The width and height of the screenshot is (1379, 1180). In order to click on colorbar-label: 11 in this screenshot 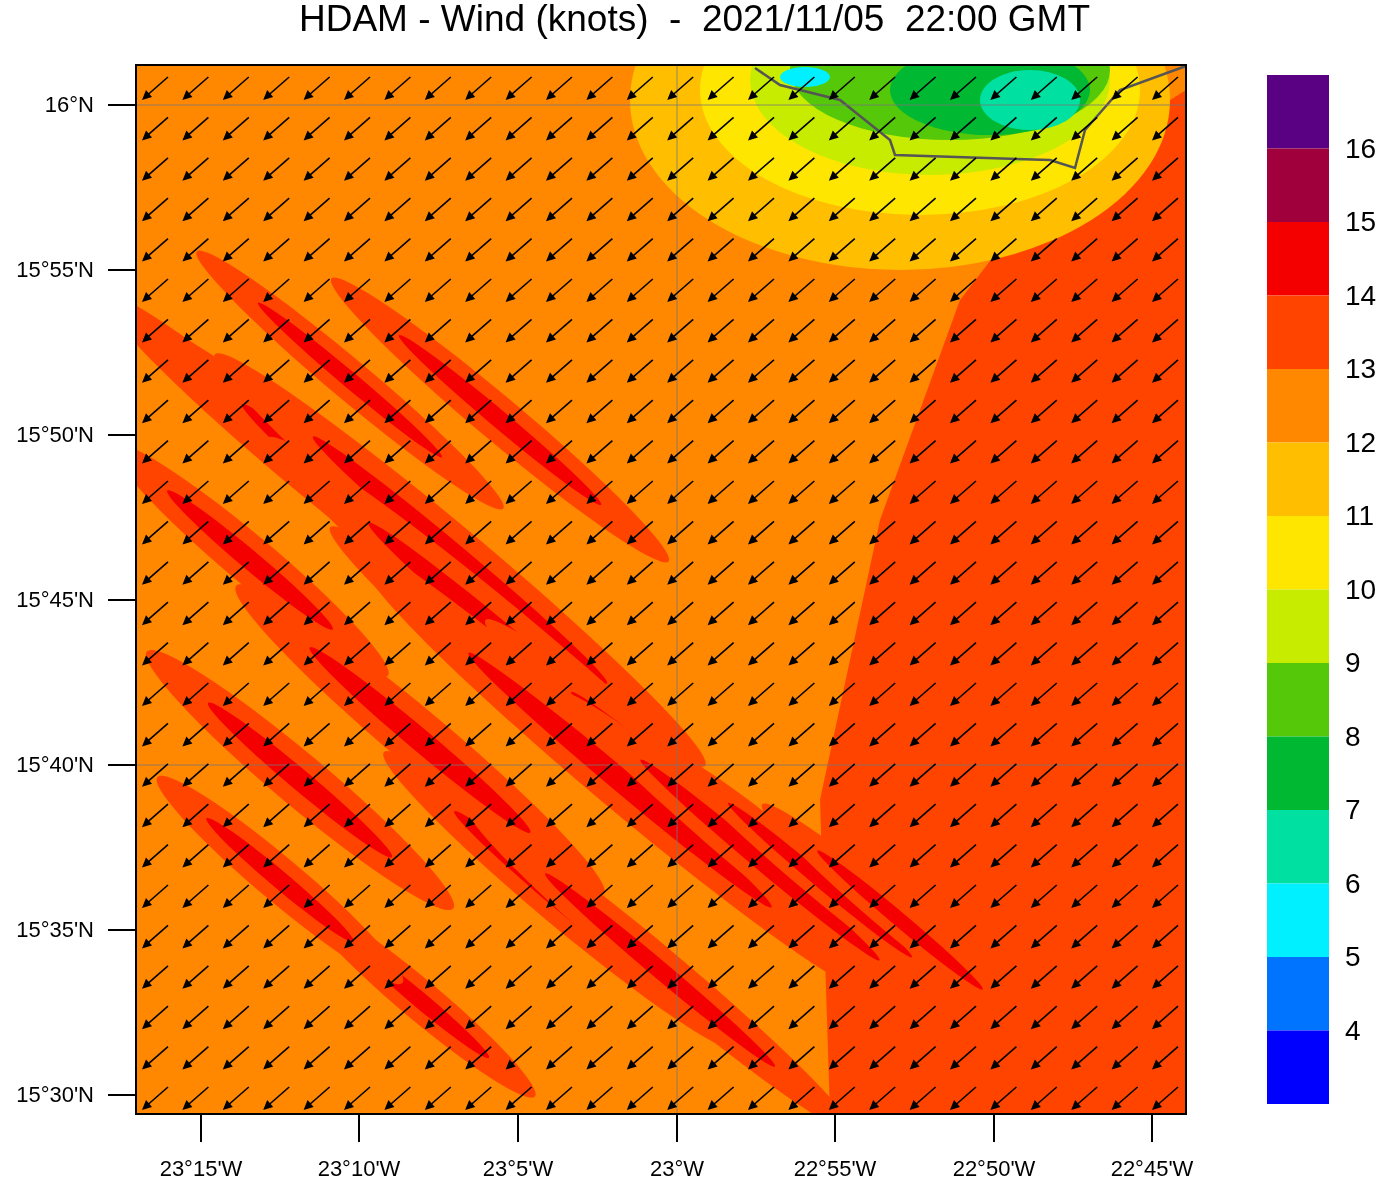, I will do `click(1360, 516)`.